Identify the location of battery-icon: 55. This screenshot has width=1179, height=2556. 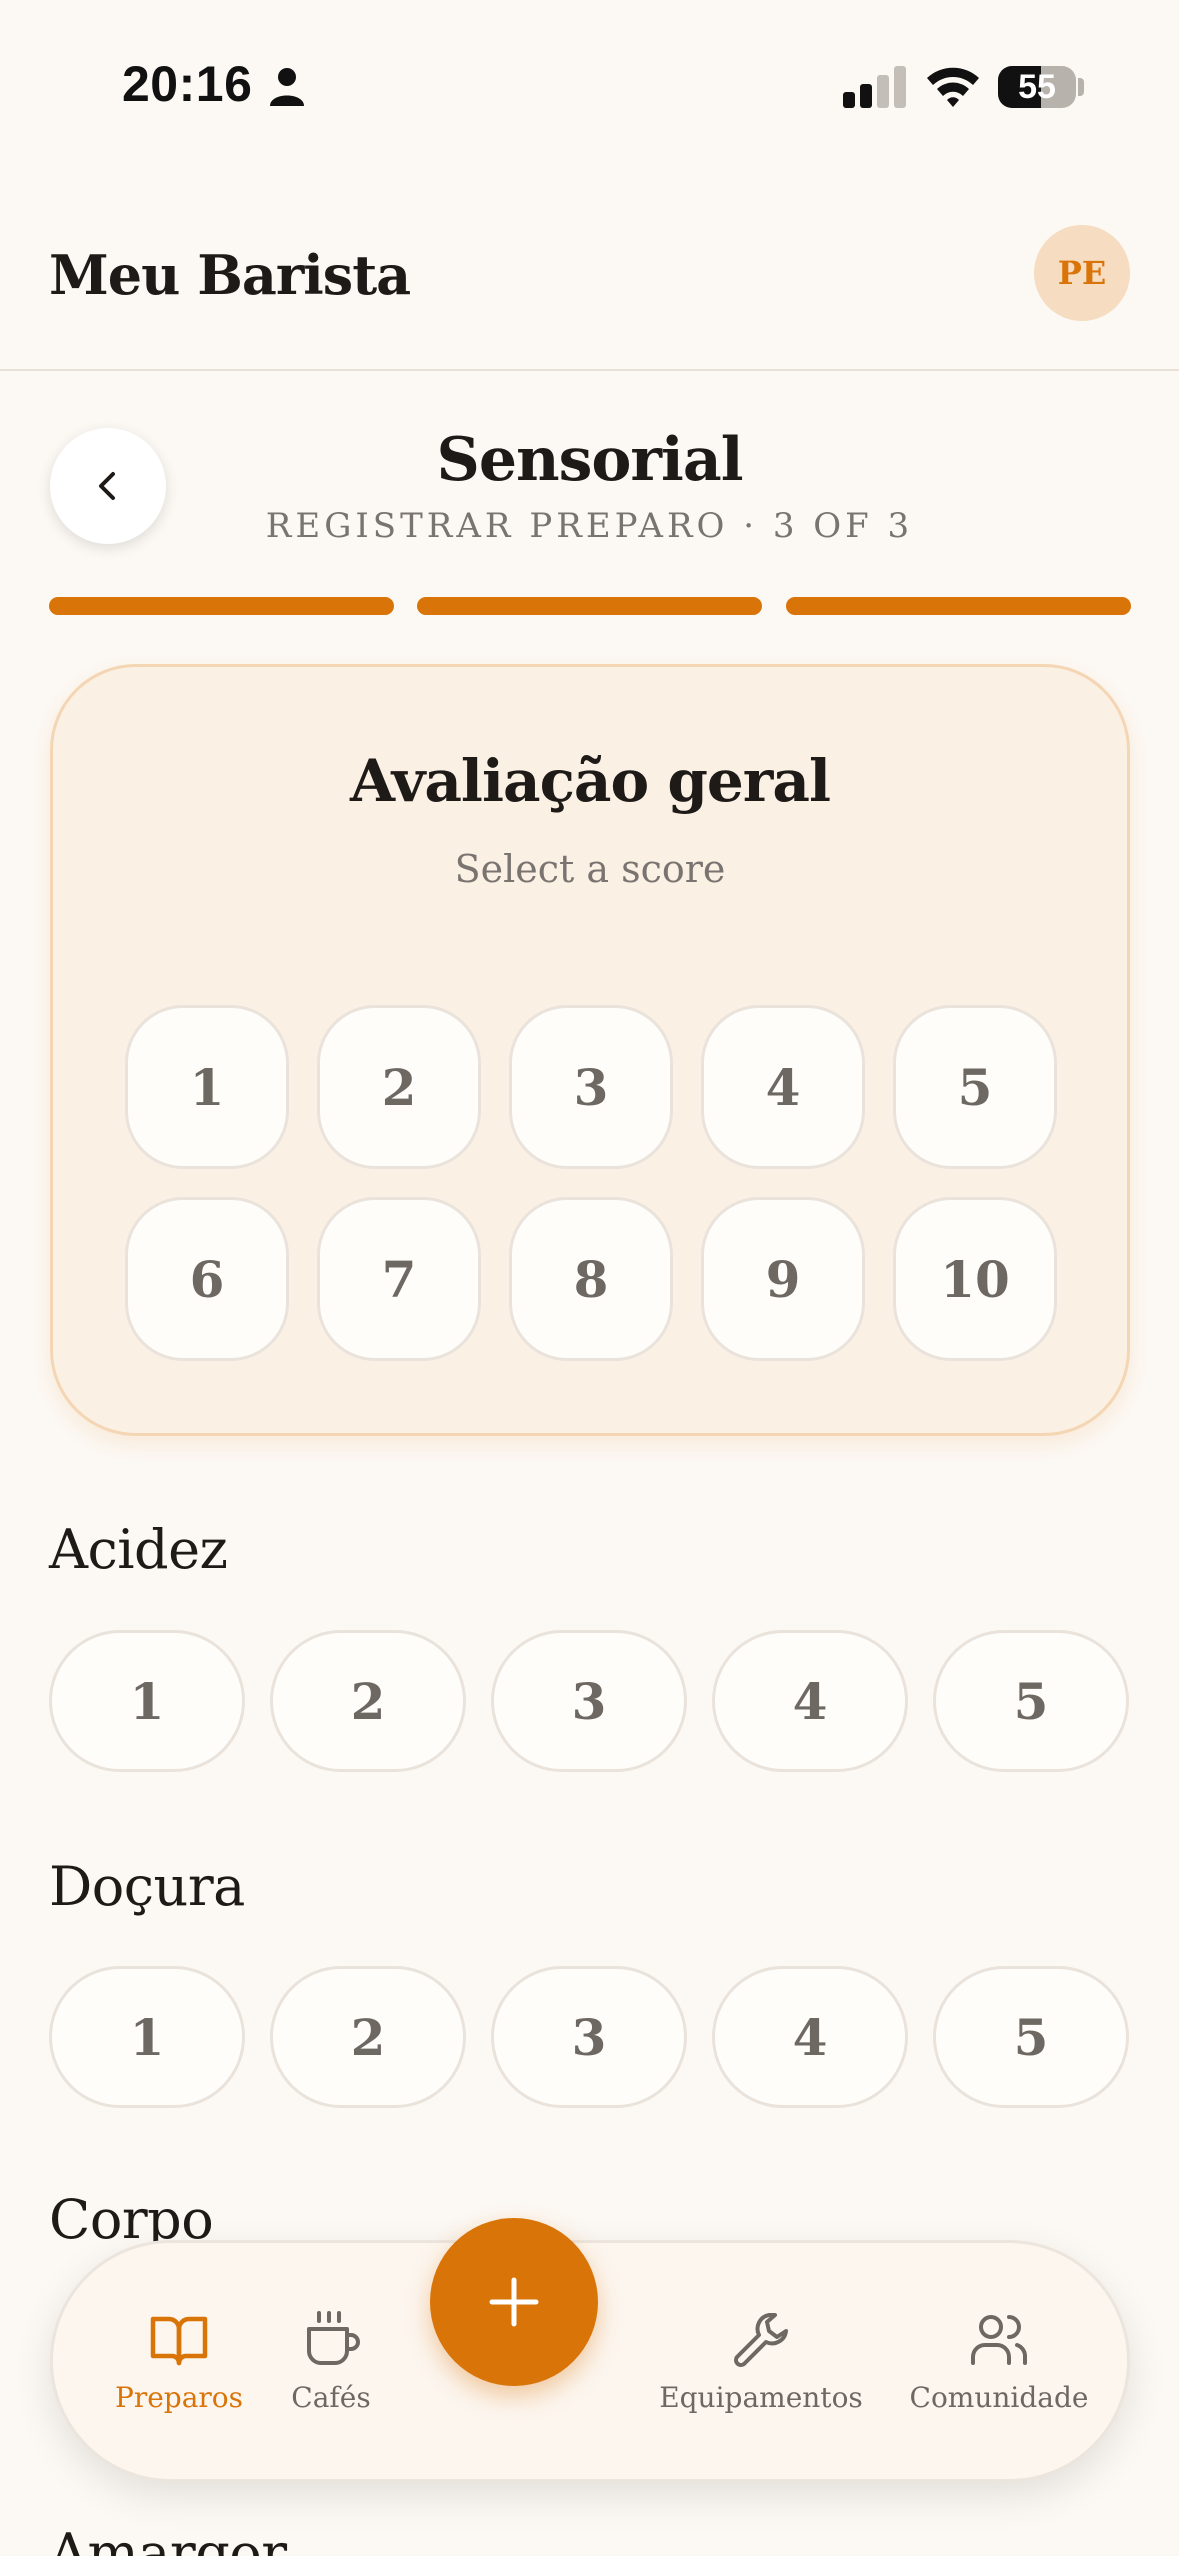
(1037, 87).